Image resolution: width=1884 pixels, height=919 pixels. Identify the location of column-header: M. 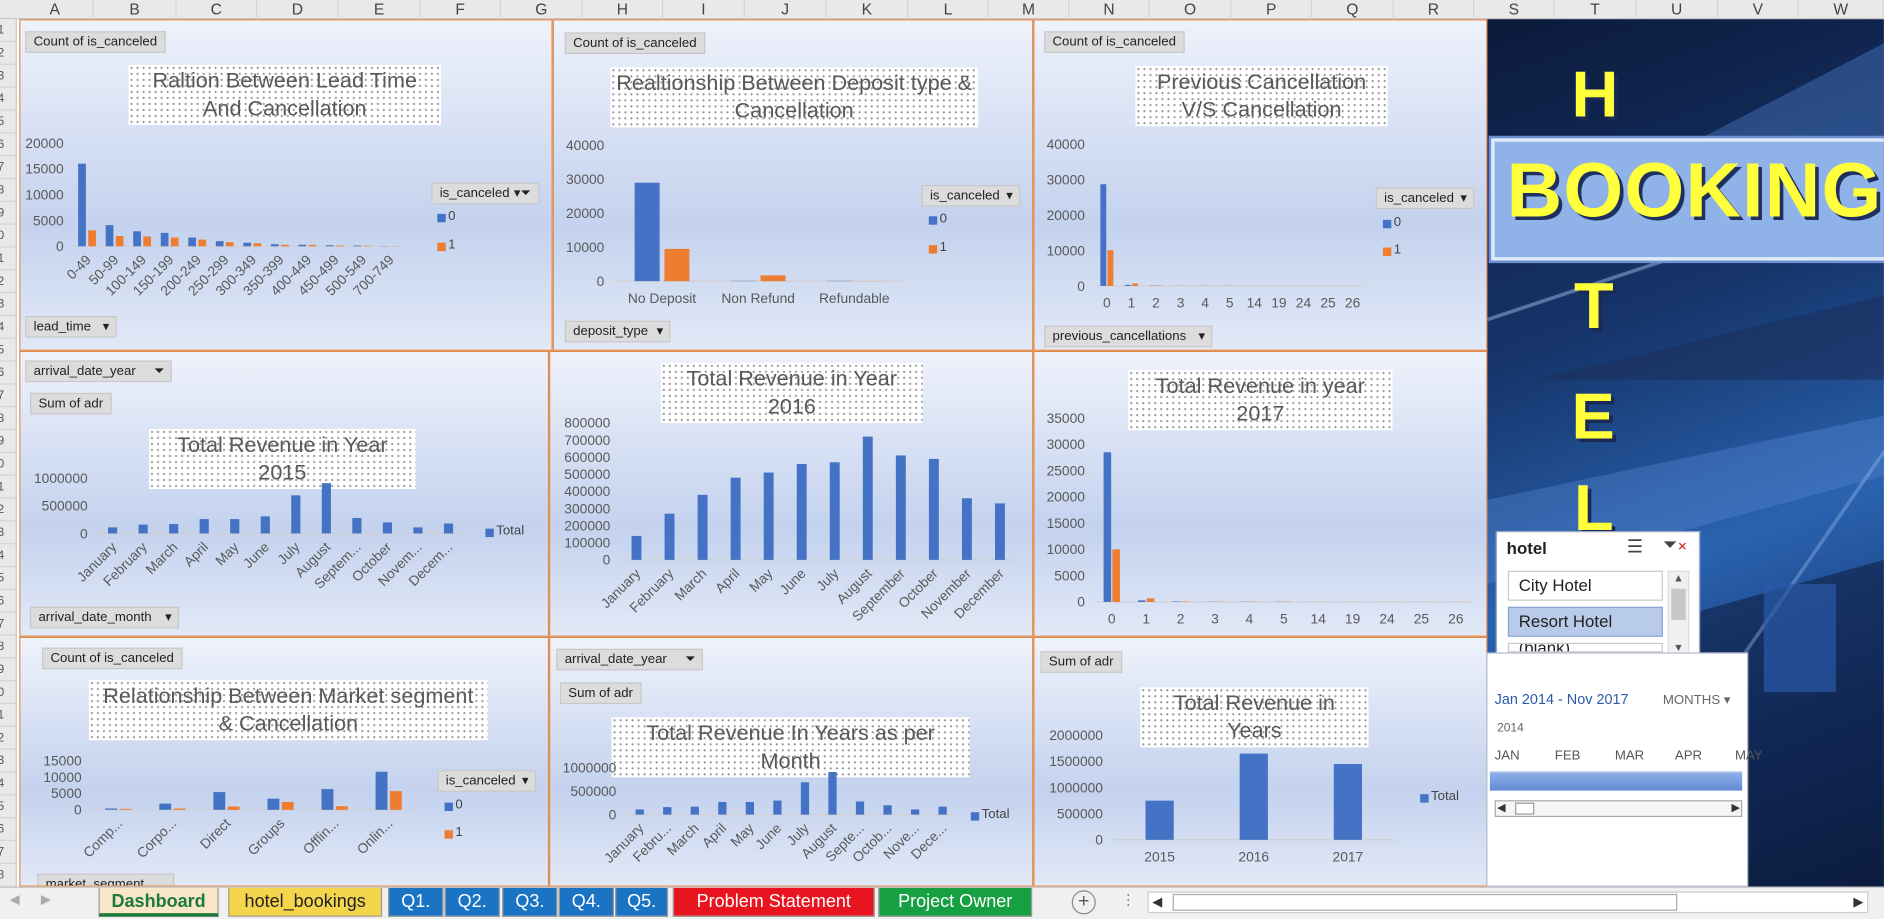
(1029, 10).